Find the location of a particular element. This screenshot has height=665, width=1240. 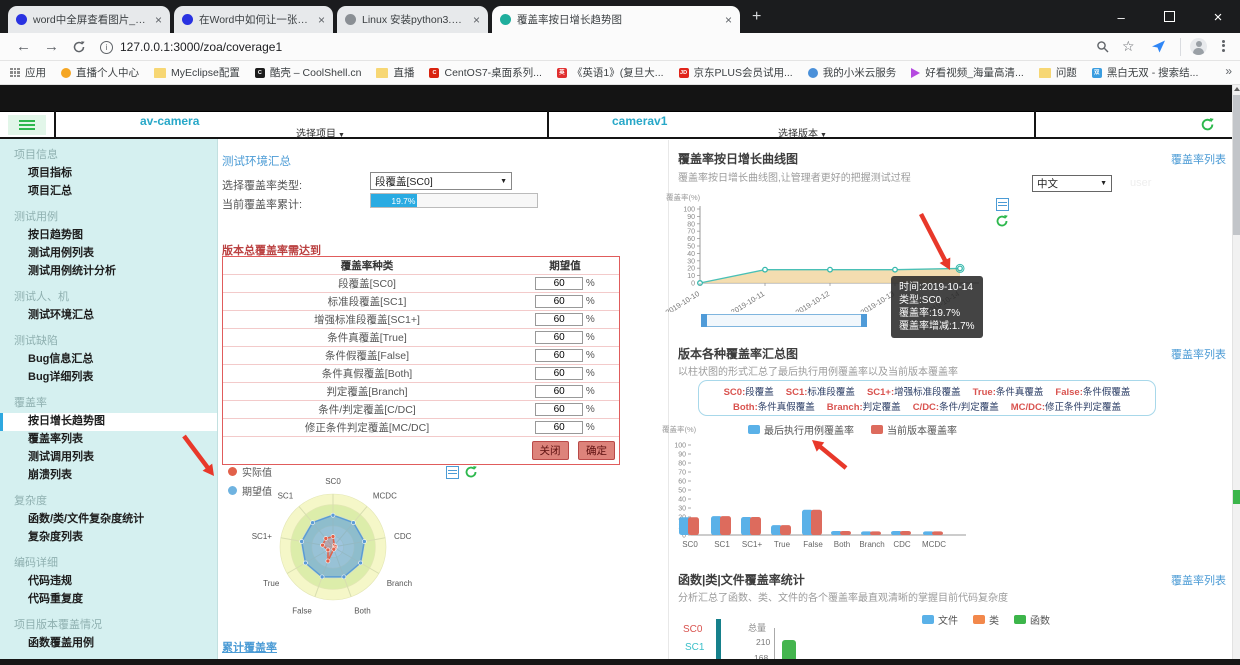

bookmark-item: 直播 is located at coordinates (395, 72).